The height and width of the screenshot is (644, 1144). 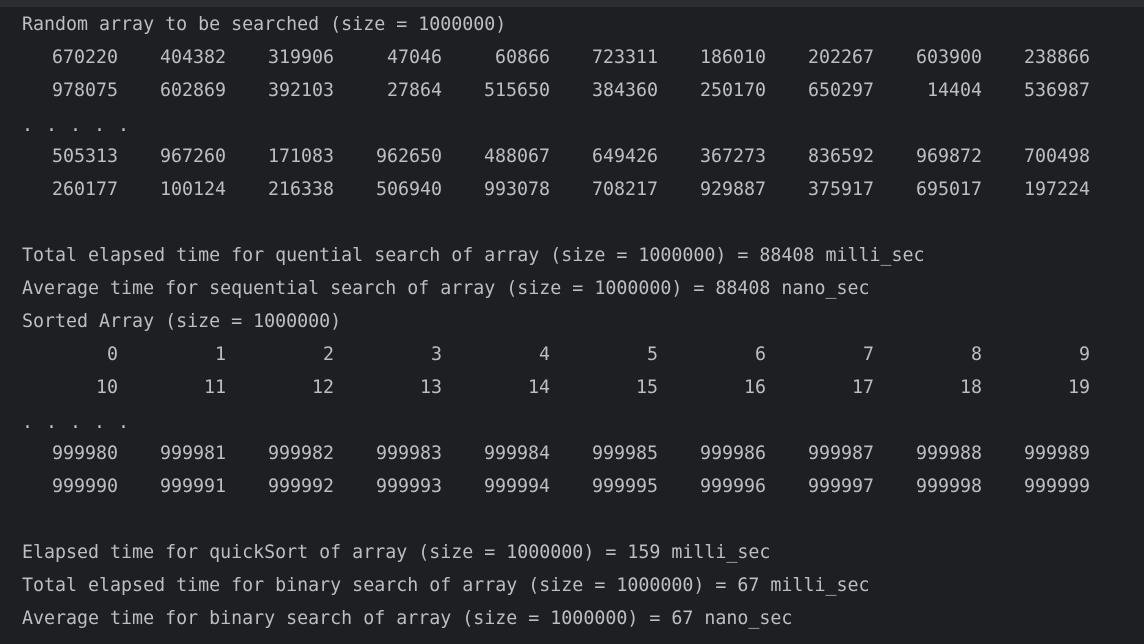 What do you see at coordinates (732, 486) in the screenshot?
I see `array-value-cell: 999996` at bounding box center [732, 486].